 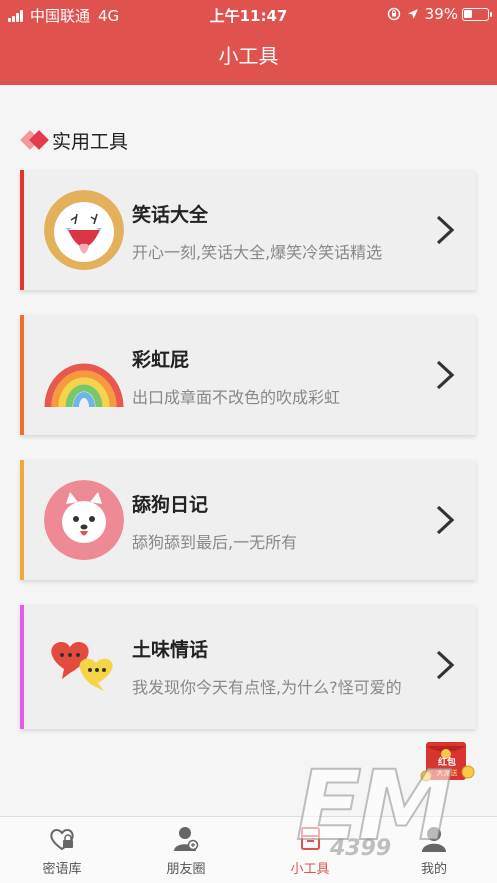 What do you see at coordinates (393, 14) in the screenshot?
I see `rotation-lock-icon` at bounding box center [393, 14].